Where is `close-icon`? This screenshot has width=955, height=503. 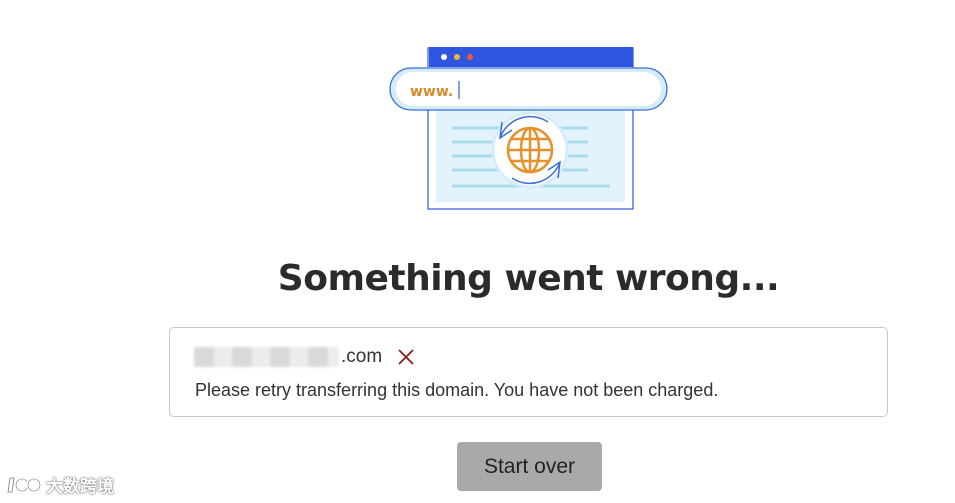 close-icon is located at coordinates (406, 357).